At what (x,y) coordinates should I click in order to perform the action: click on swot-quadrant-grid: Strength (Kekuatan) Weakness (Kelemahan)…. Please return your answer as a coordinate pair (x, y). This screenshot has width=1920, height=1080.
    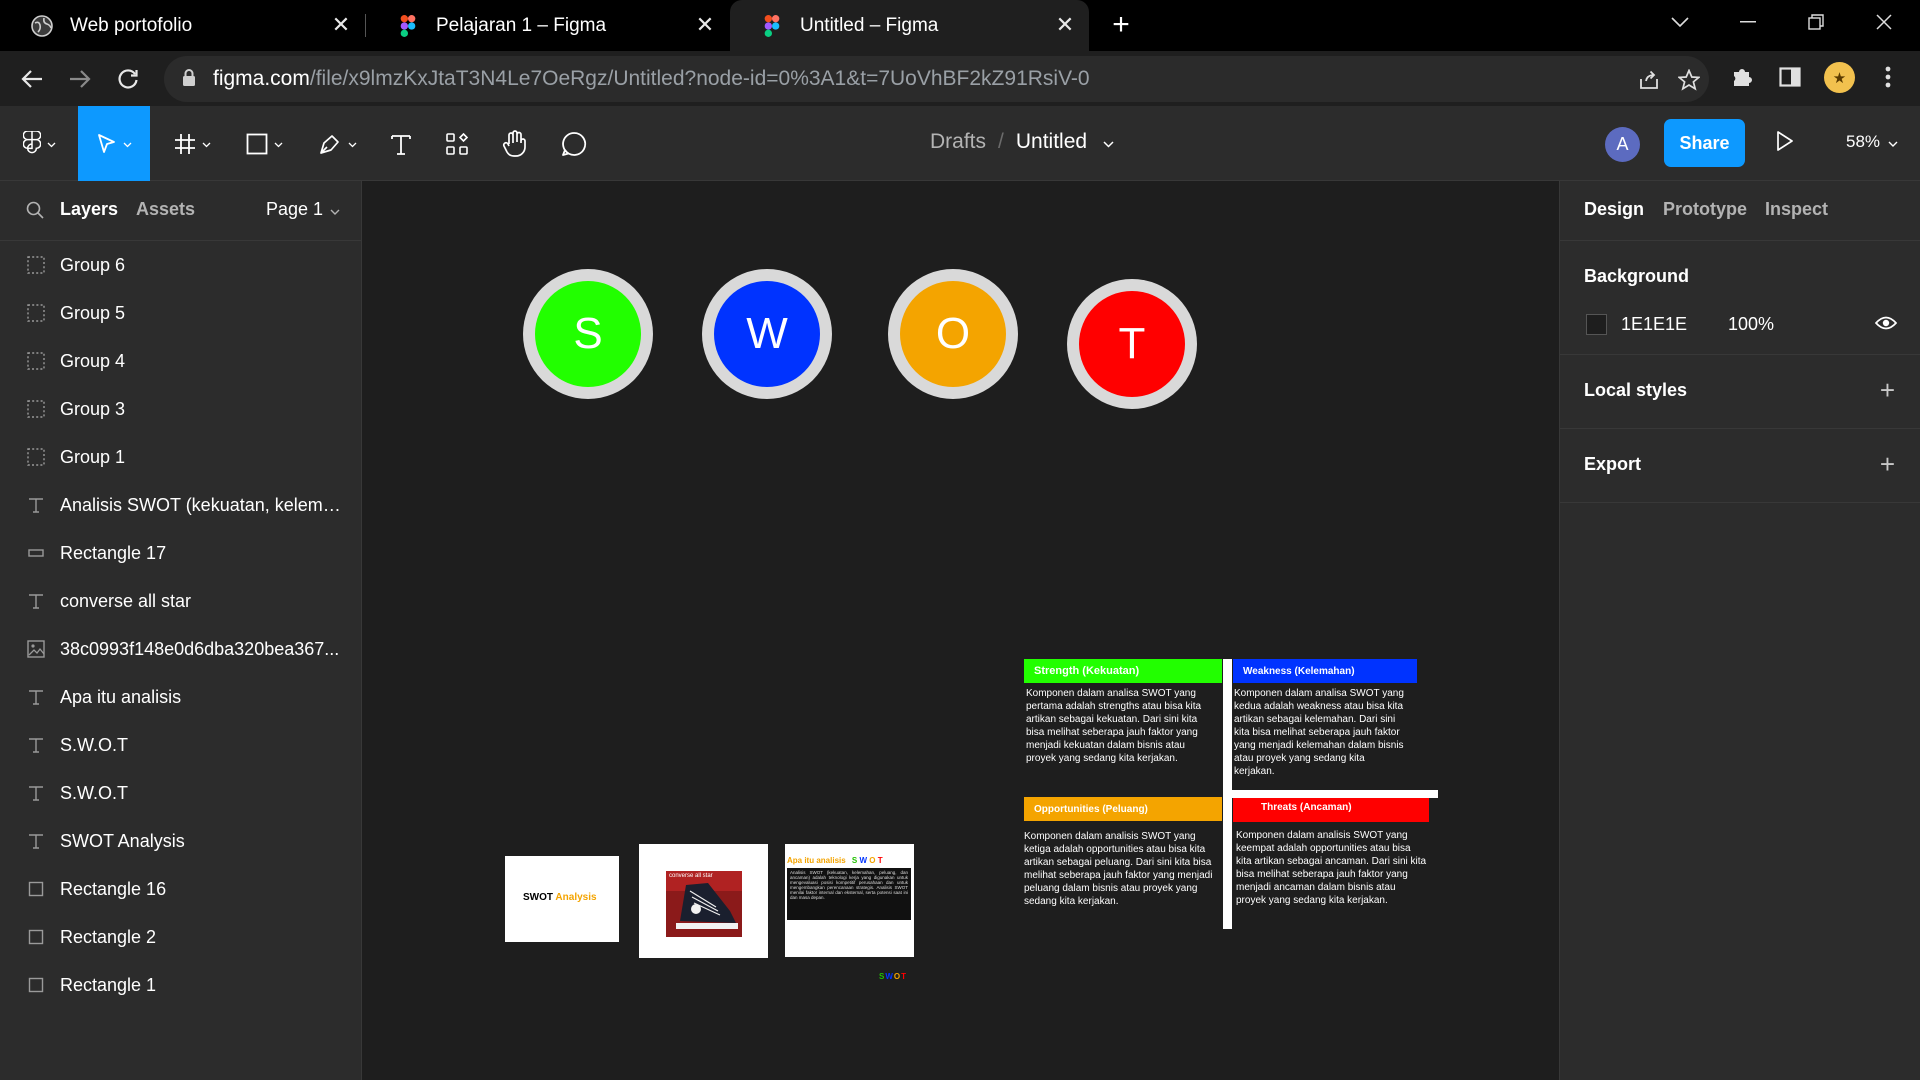
    Looking at the image, I should click on (1231, 796).